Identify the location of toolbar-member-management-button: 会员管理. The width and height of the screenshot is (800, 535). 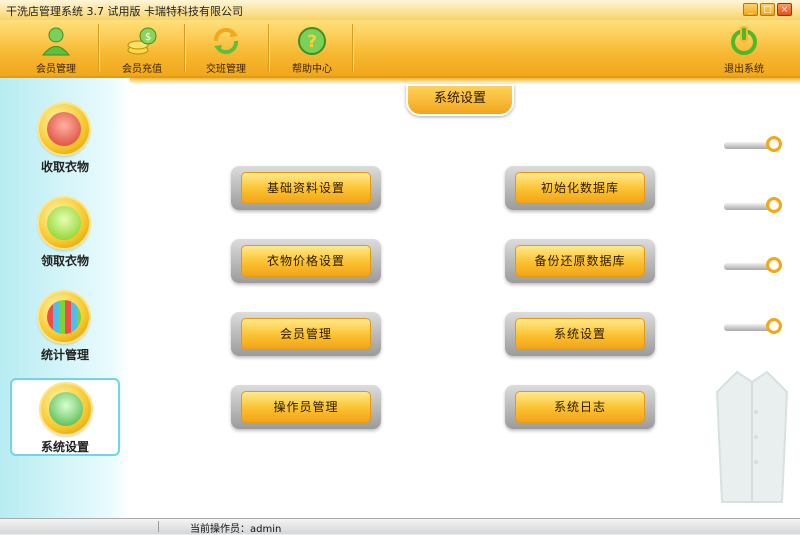
(56, 48).